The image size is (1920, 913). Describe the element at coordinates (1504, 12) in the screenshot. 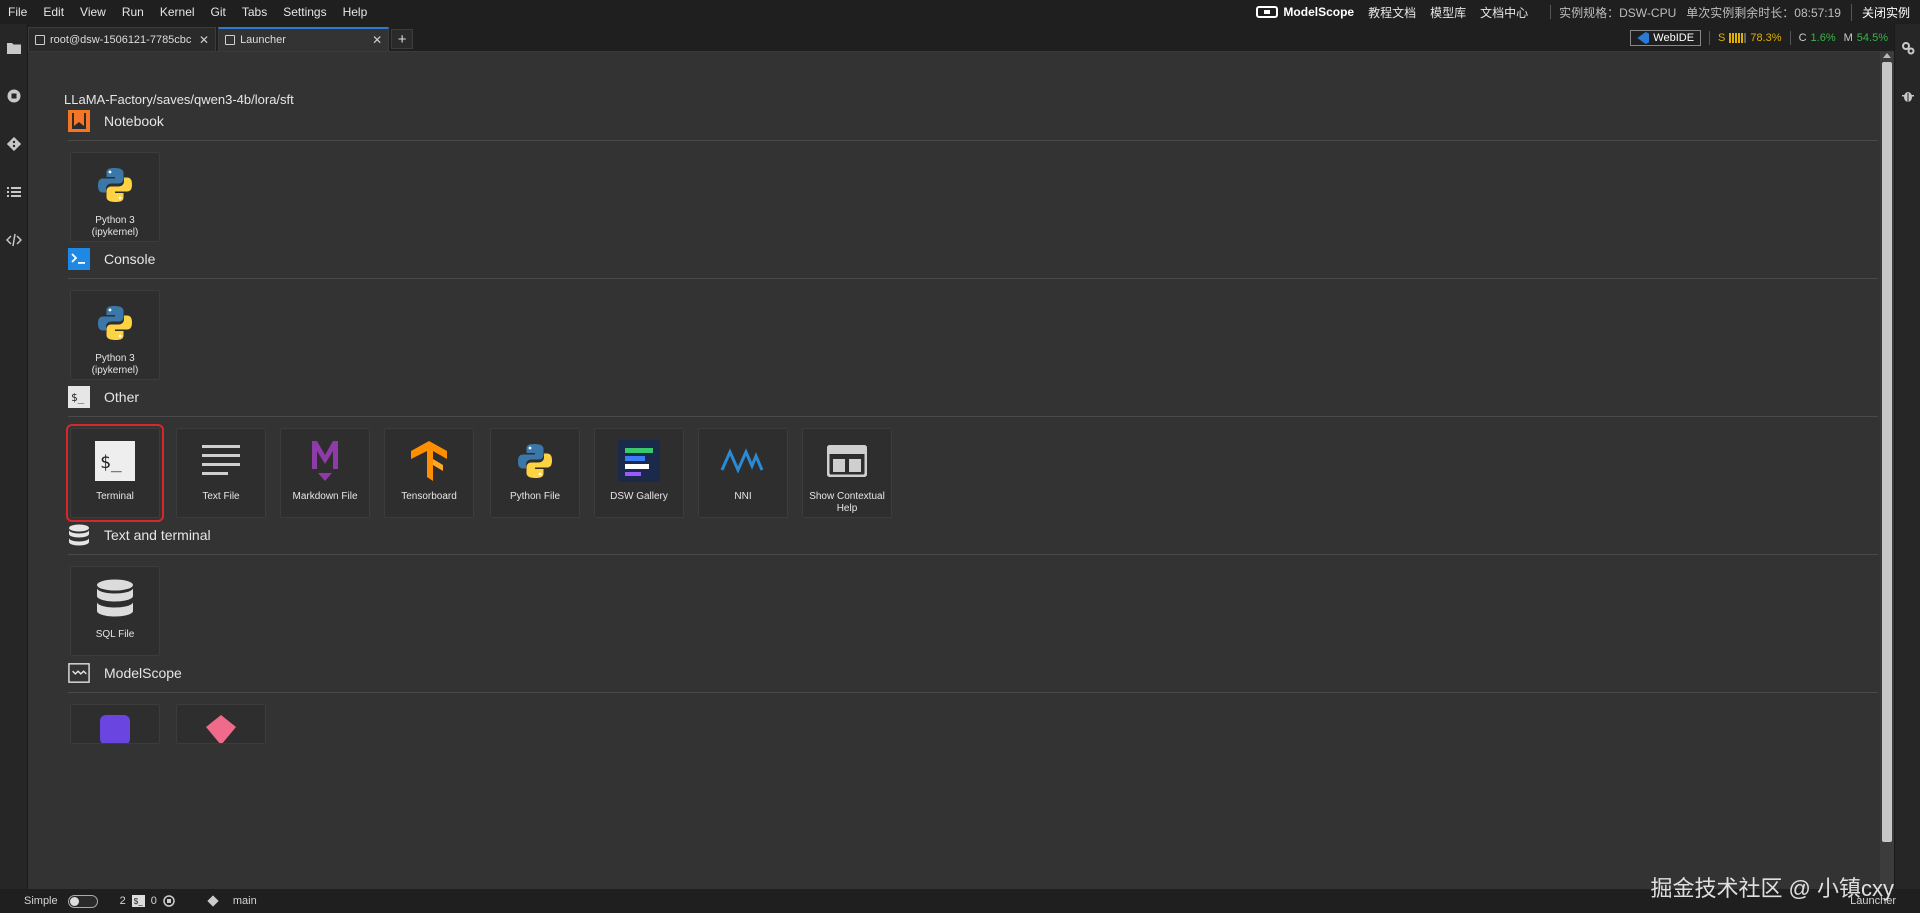

I see `docs-center-link: 文档中心` at that location.